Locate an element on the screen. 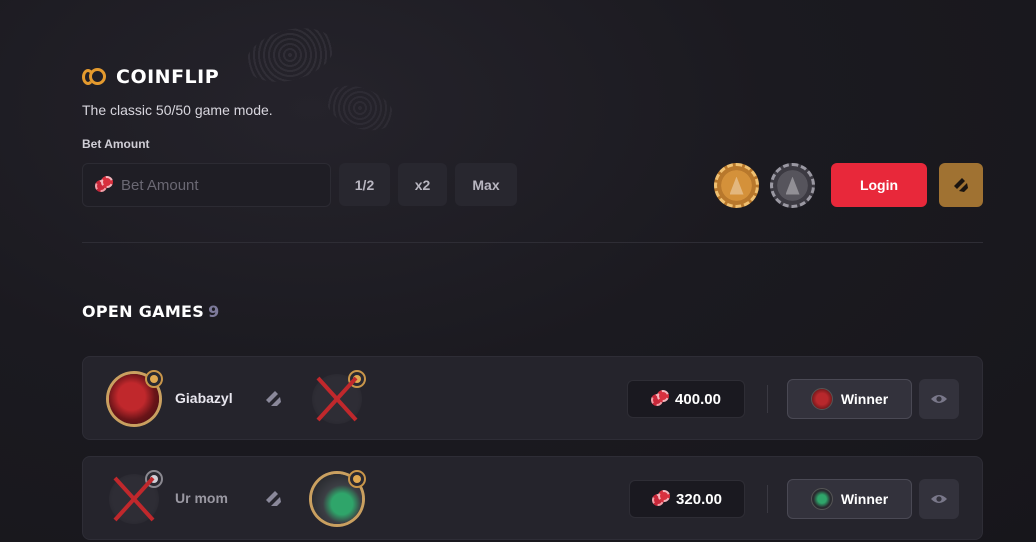  bet-amount-field is located at coordinates (206, 185).